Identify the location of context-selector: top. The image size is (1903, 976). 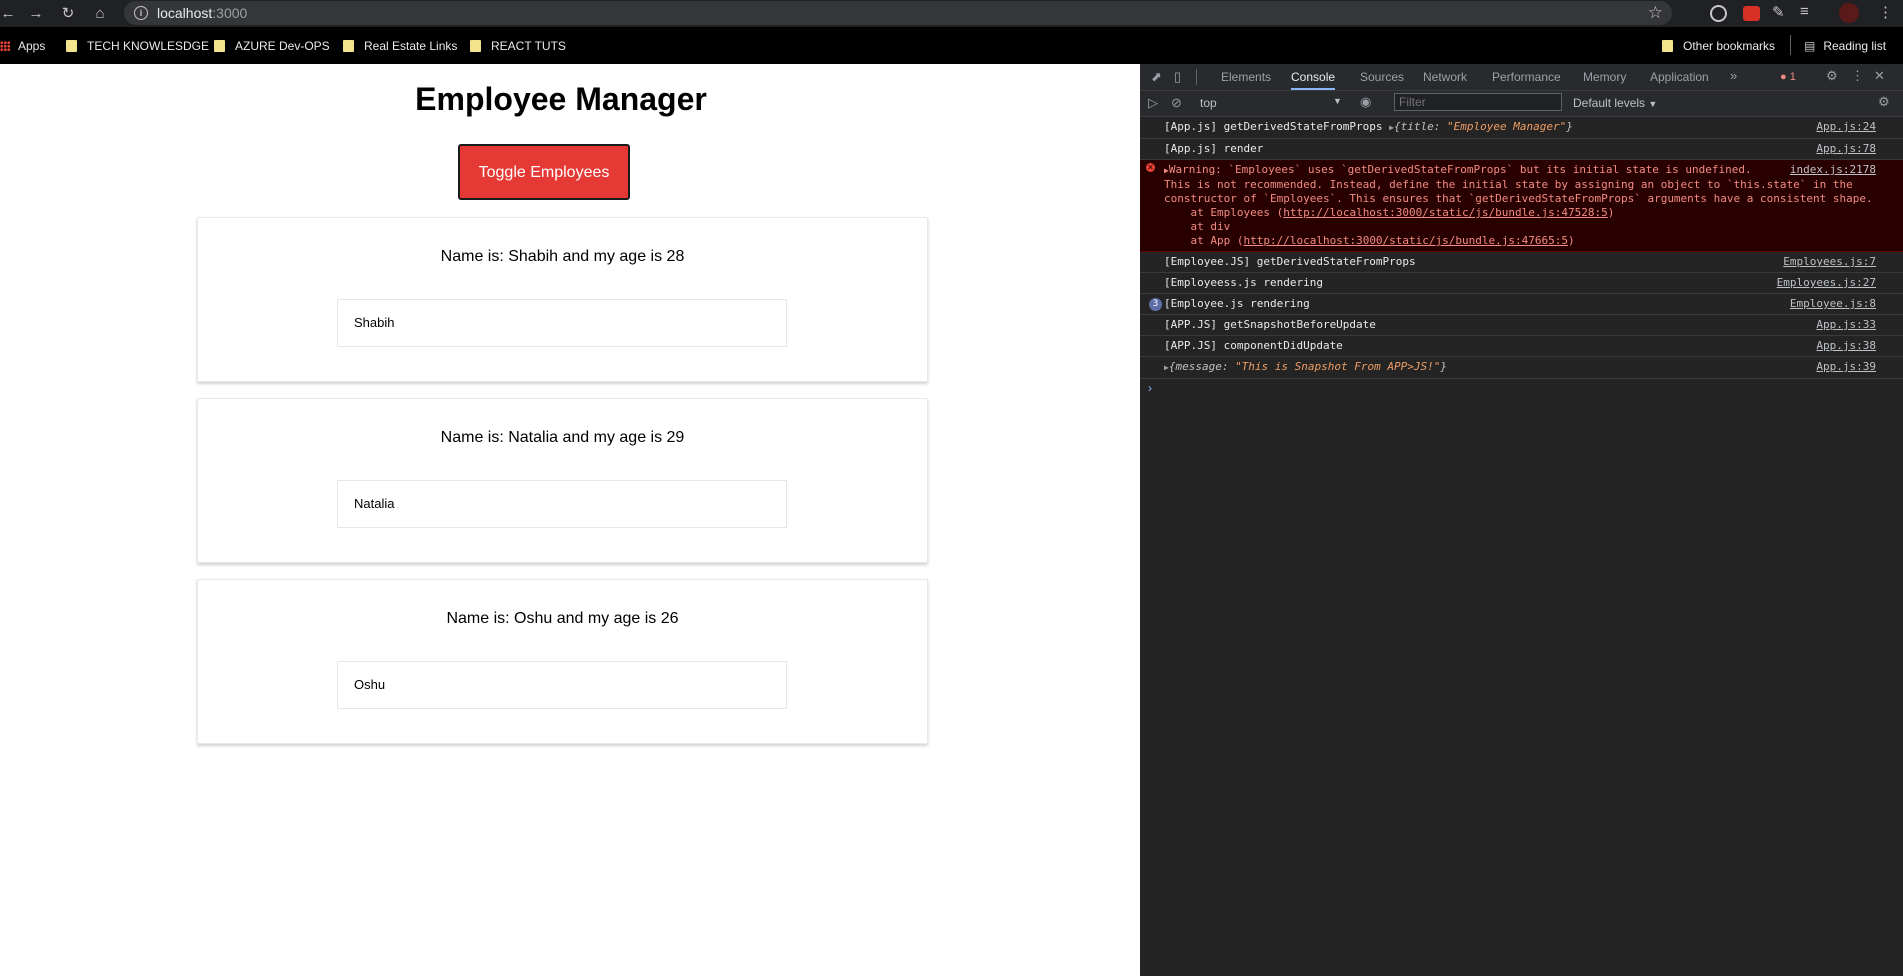
(1208, 103).